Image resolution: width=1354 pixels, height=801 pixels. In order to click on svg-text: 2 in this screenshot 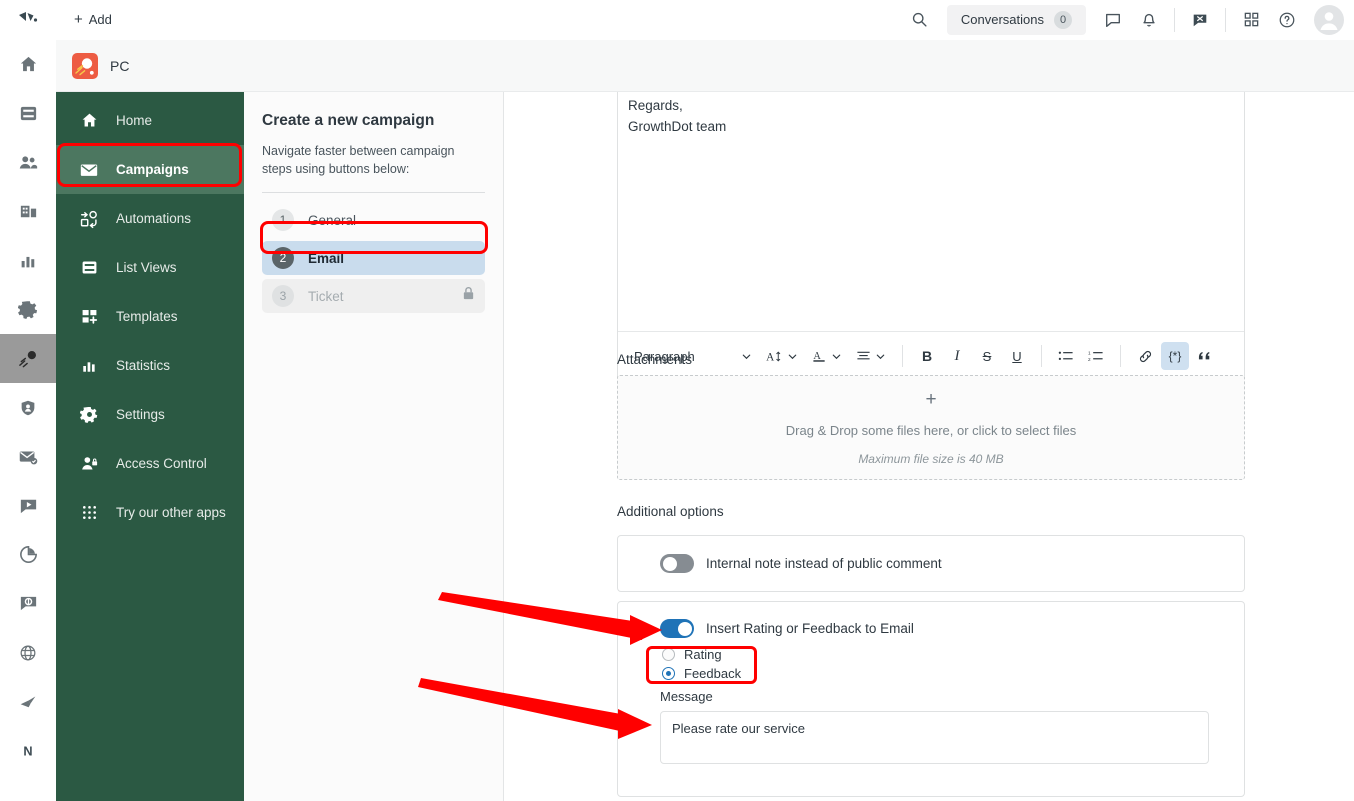, I will do `click(1089, 359)`.